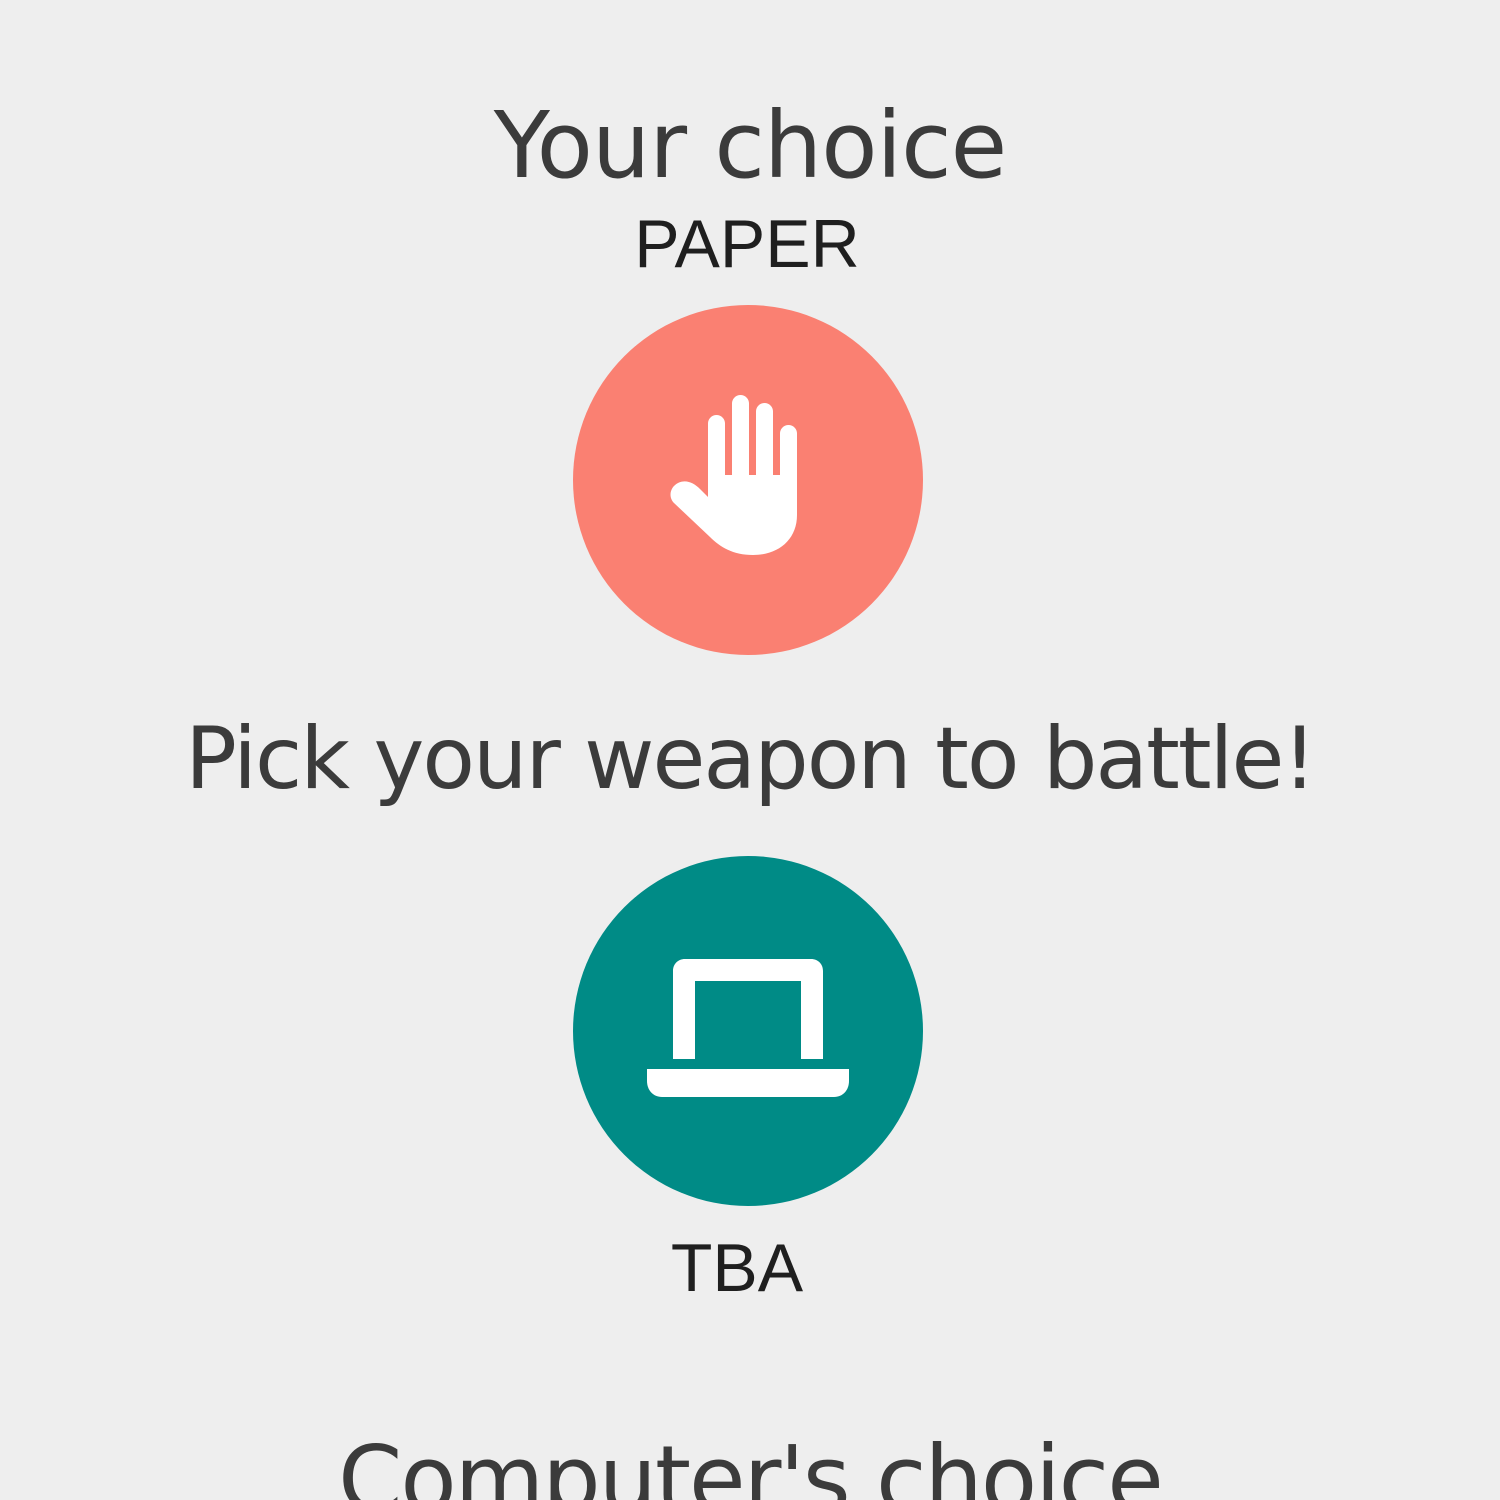 The width and height of the screenshot is (1500, 1500). I want to click on computer-choice-label: TBA, so click(737, 1268).